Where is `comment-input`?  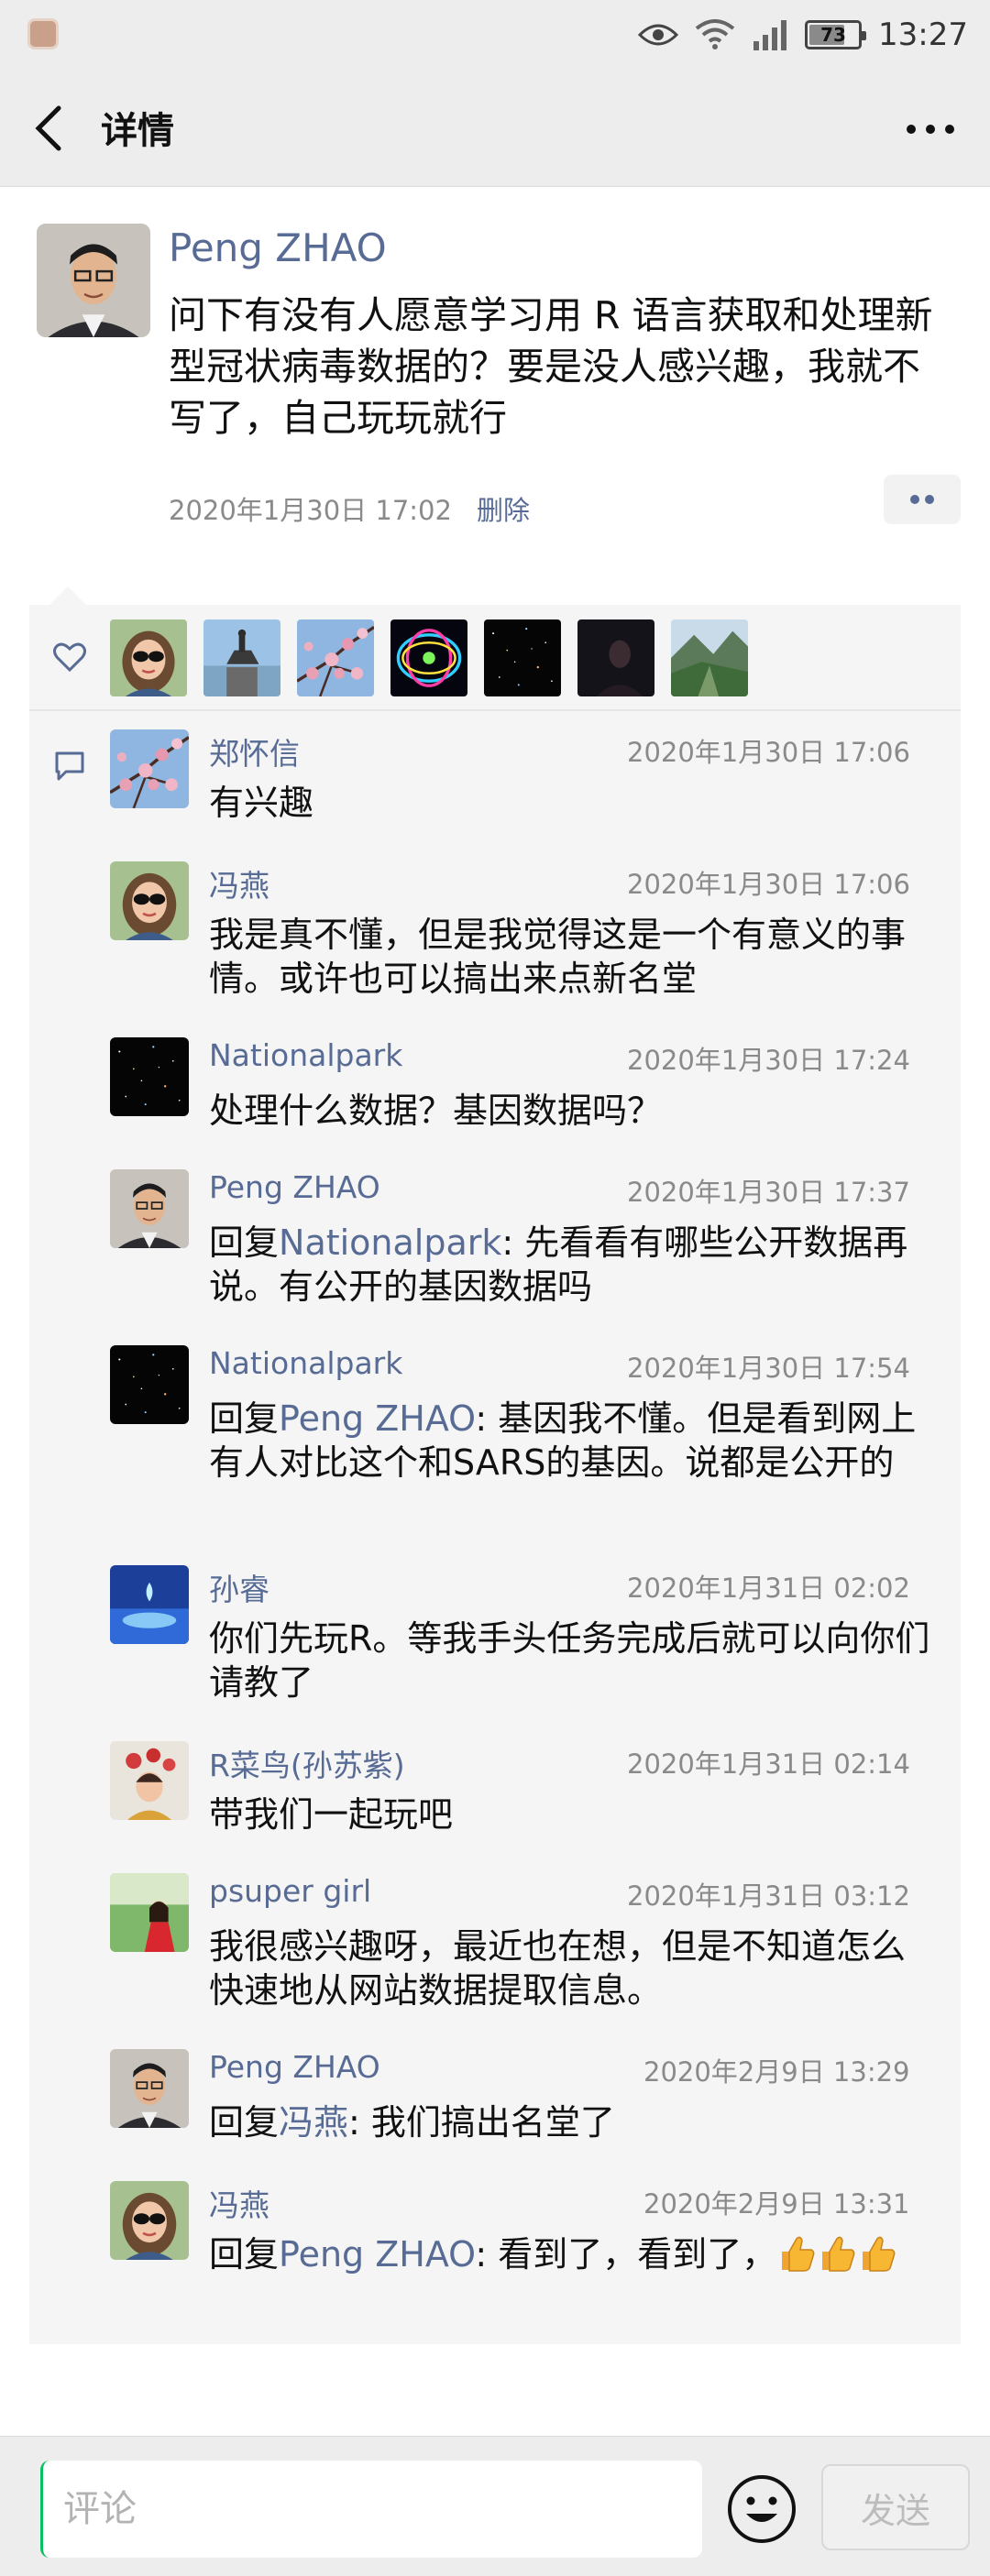
comment-input is located at coordinates (371, 2509).